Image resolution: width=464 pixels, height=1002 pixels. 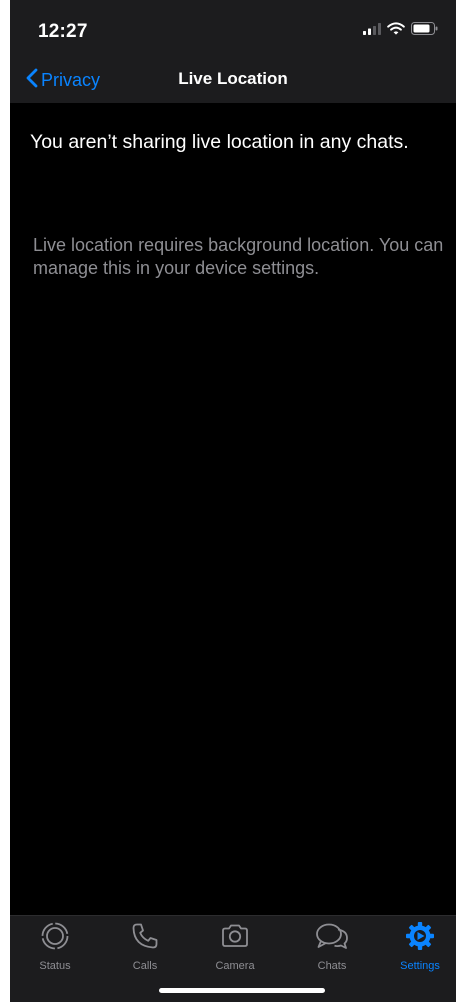 What do you see at coordinates (242, 990) in the screenshot?
I see `home-indicator` at bounding box center [242, 990].